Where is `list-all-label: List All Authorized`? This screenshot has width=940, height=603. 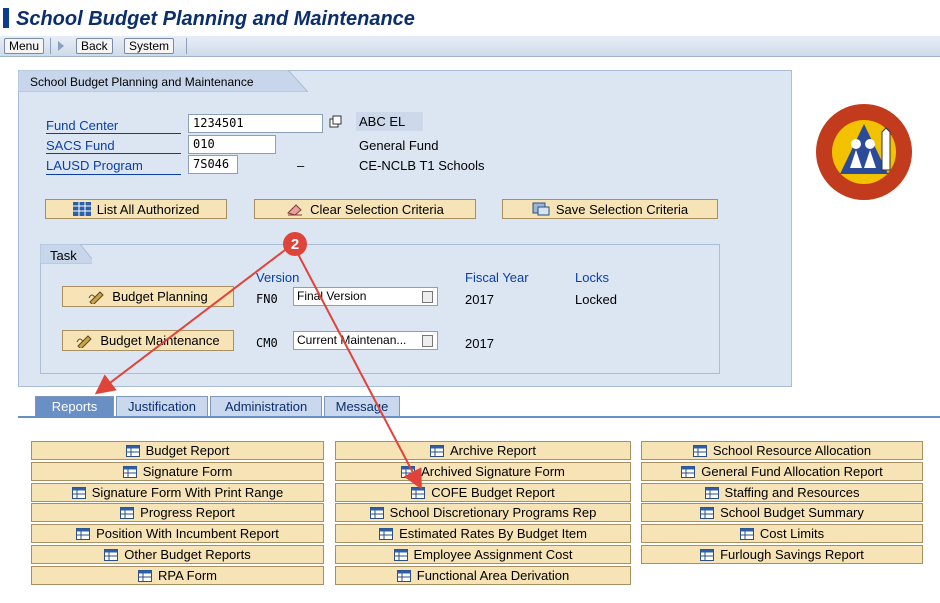 list-all-label: List All Authorized is located at coordinates (148, 209).